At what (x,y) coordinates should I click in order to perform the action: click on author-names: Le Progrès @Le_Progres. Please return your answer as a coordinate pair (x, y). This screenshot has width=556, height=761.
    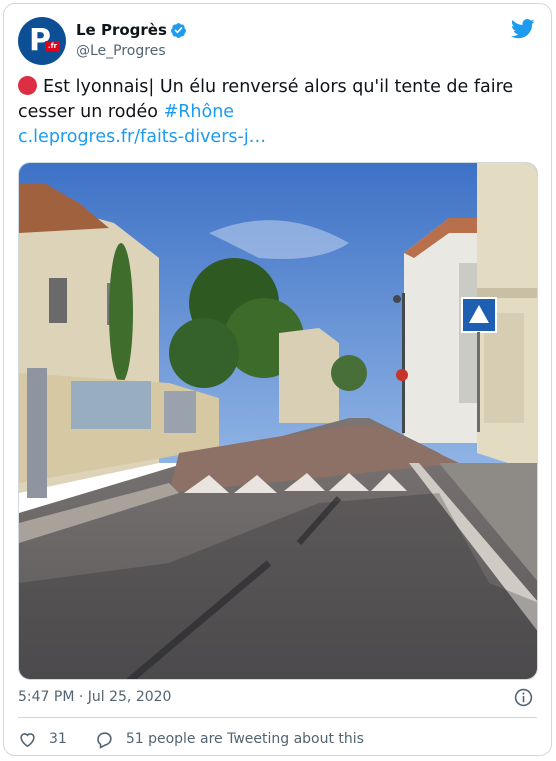
    Looking at the image, I should click on (131, 41).